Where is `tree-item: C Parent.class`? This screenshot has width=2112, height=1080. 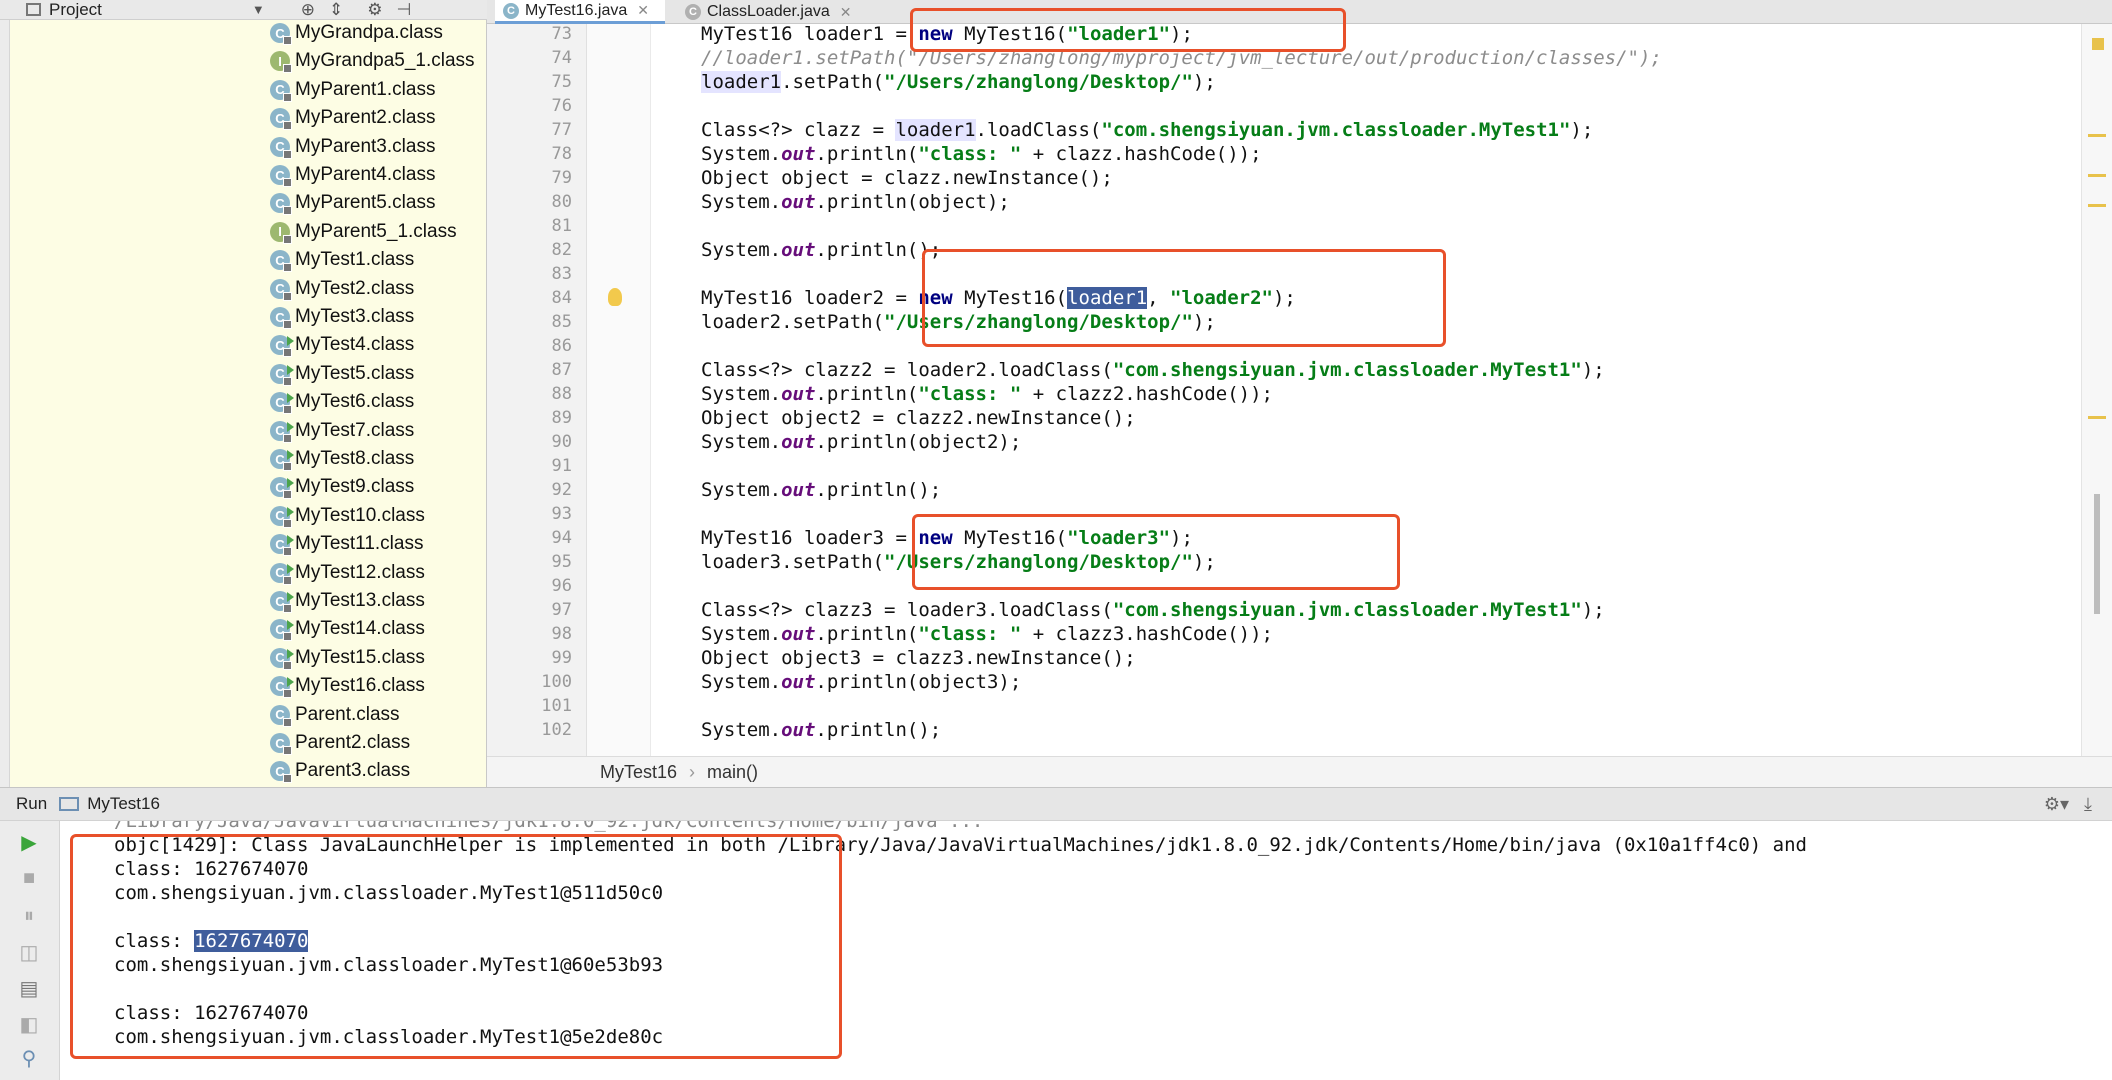
tree-item: C Parent.class is located at coordinates (335, 715).